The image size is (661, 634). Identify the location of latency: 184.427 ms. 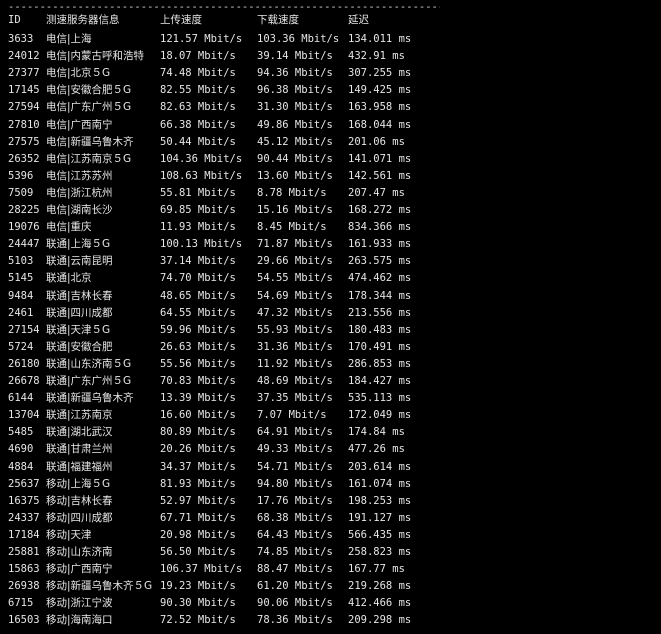
(380, 381).